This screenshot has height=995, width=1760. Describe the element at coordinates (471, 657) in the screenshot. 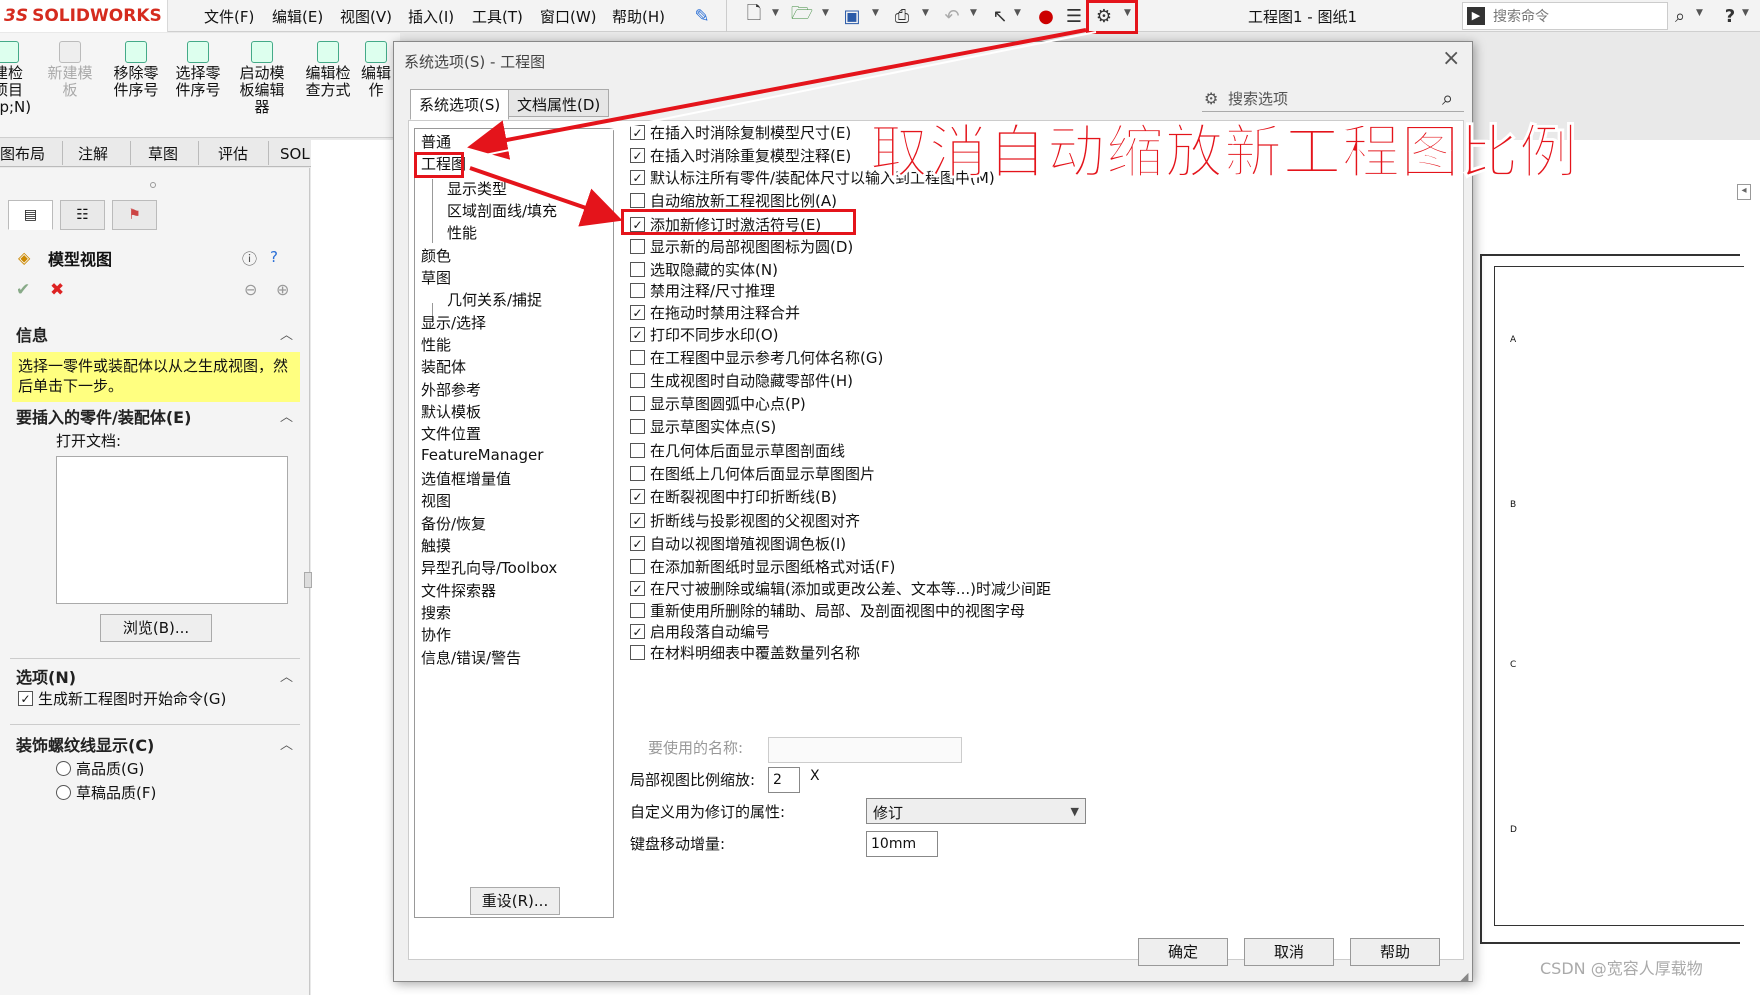

I see `tree-item: 信息/错误/警告` at that location.